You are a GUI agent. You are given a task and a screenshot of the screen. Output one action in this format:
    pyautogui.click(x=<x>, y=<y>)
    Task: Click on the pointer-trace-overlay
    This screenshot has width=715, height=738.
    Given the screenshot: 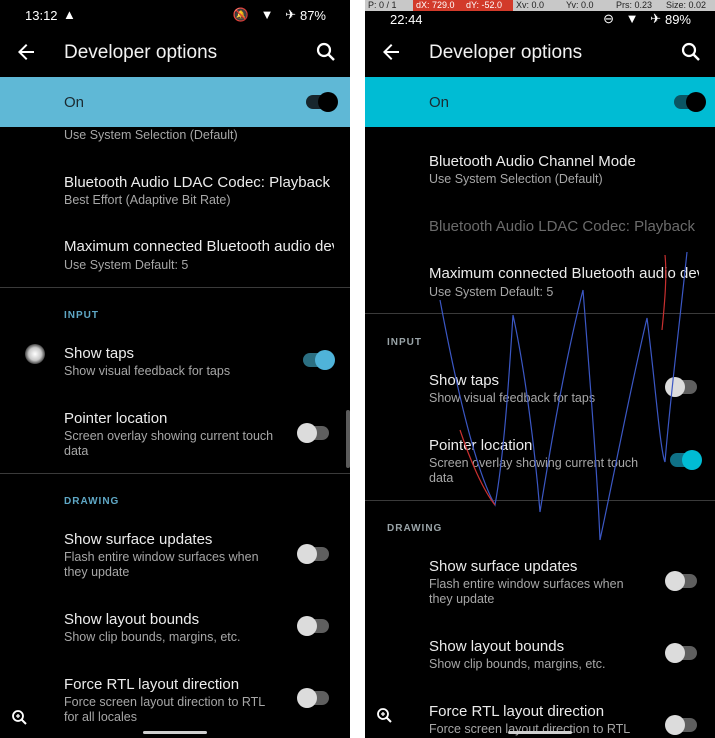 What is the action you would take?
    pyautogui.click(x=563, y=396)
    